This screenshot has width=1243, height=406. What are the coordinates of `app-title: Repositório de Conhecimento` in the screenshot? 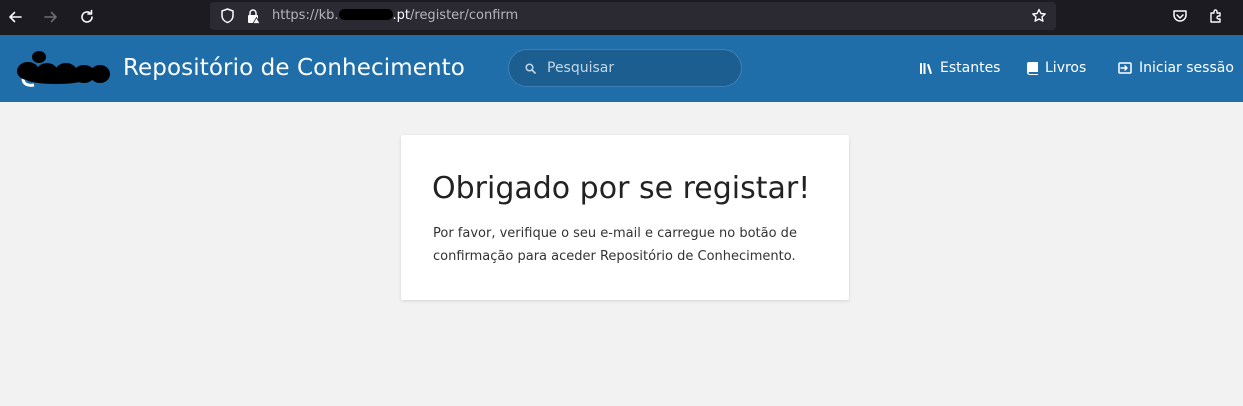 It's located at (294, 68).